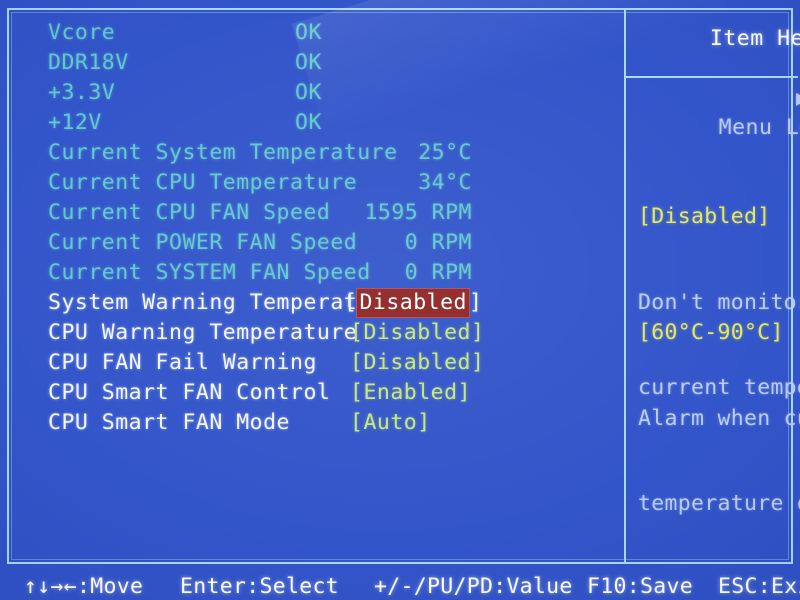 The image size is (800, 600). I want to click on monitor-row: Current POWER FAN Speed 0 RPM, so click(319, 243).